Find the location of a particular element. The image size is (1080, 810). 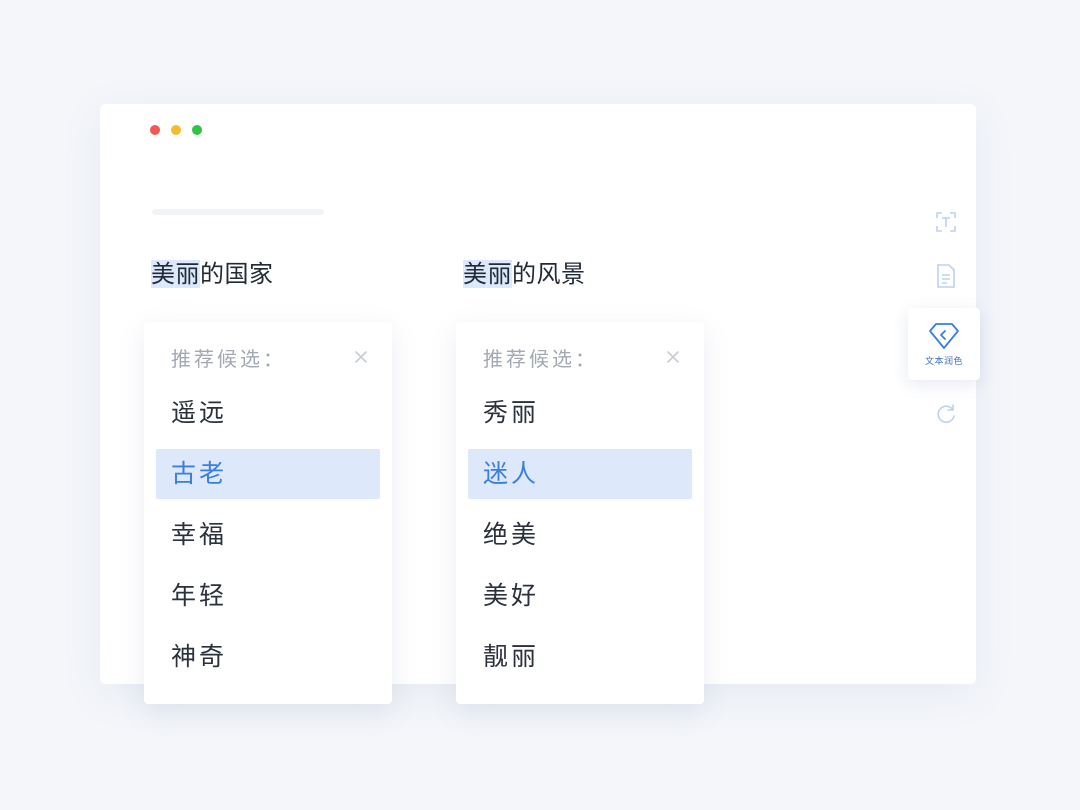

suggestion-panel-1: 推荐候选： 遥远 古老 幸福 年轻 神奇 is located at coordinates (268, 513).